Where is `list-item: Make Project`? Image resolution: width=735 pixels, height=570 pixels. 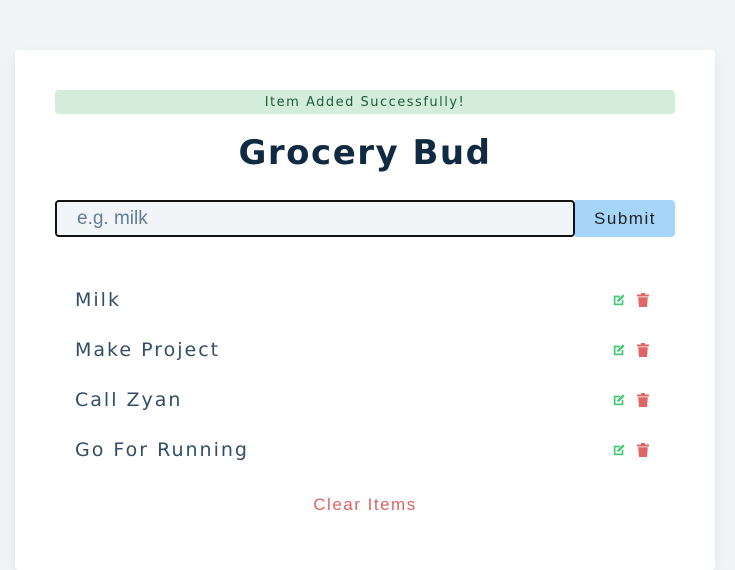
list-item: Make Project is located at coordinates (365, 350).